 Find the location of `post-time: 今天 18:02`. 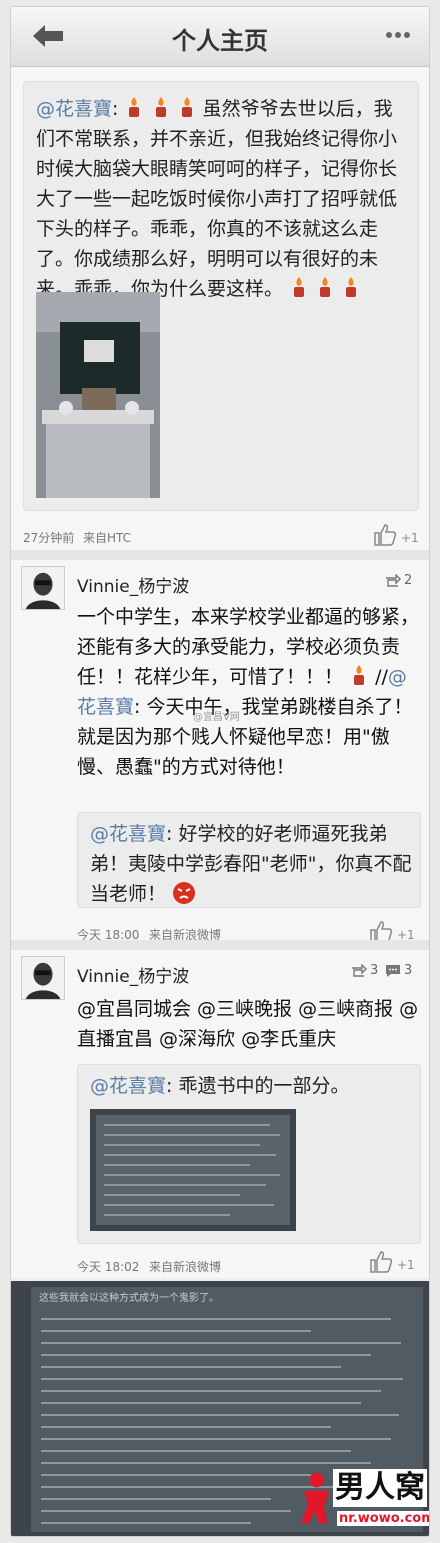

post-time: 今天 18:02 is located at coordinates (108, 1267).